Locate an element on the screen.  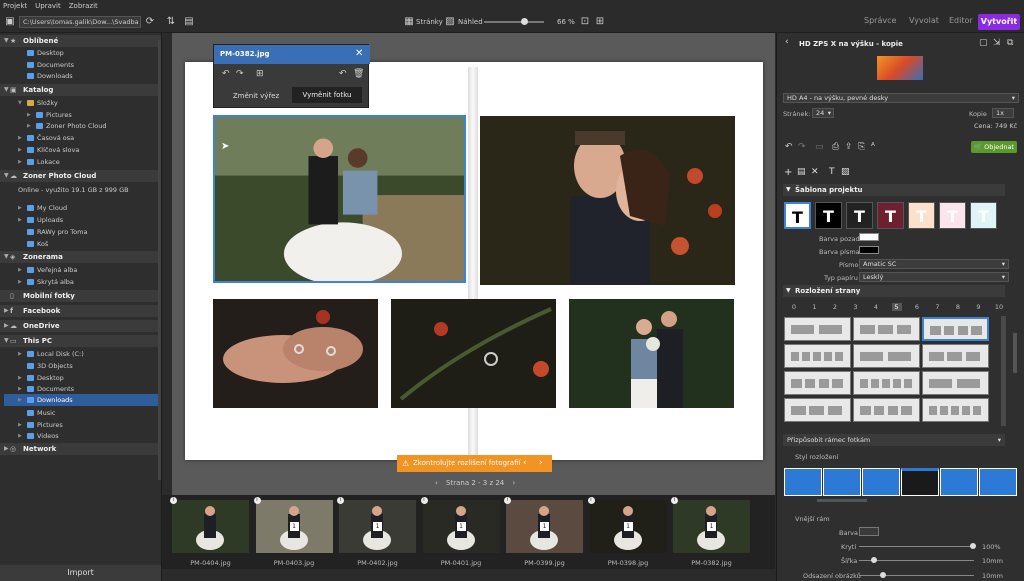
section-onedrive: ▶ ☁ OneDrive is located at coordinates (80, 326).